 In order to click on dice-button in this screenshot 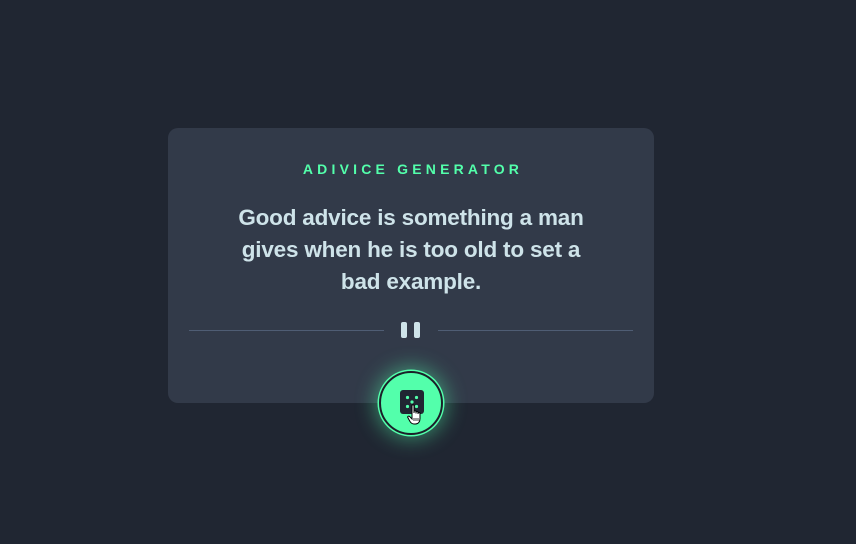, I will do `click(411, 403)`.